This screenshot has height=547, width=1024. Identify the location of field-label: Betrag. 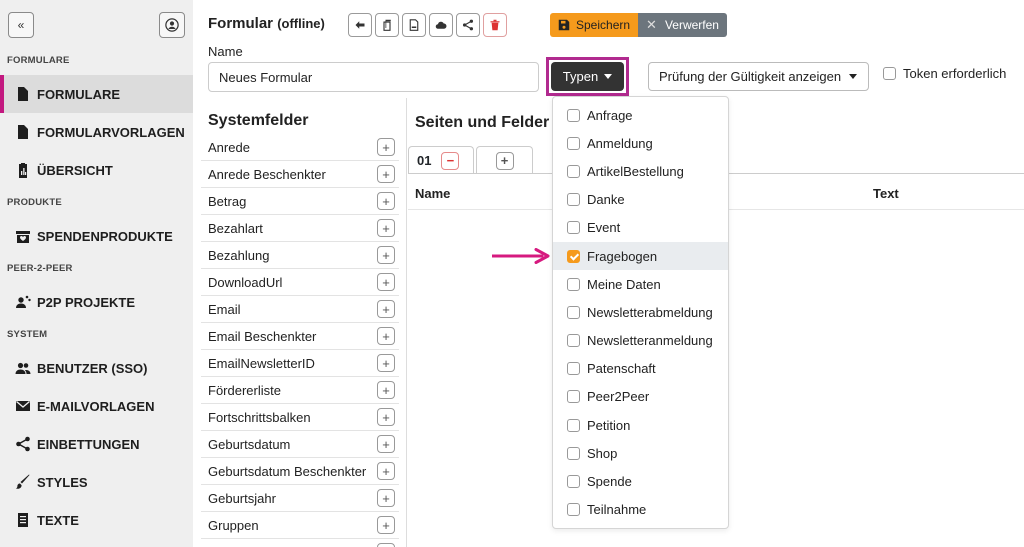
(227, 201).